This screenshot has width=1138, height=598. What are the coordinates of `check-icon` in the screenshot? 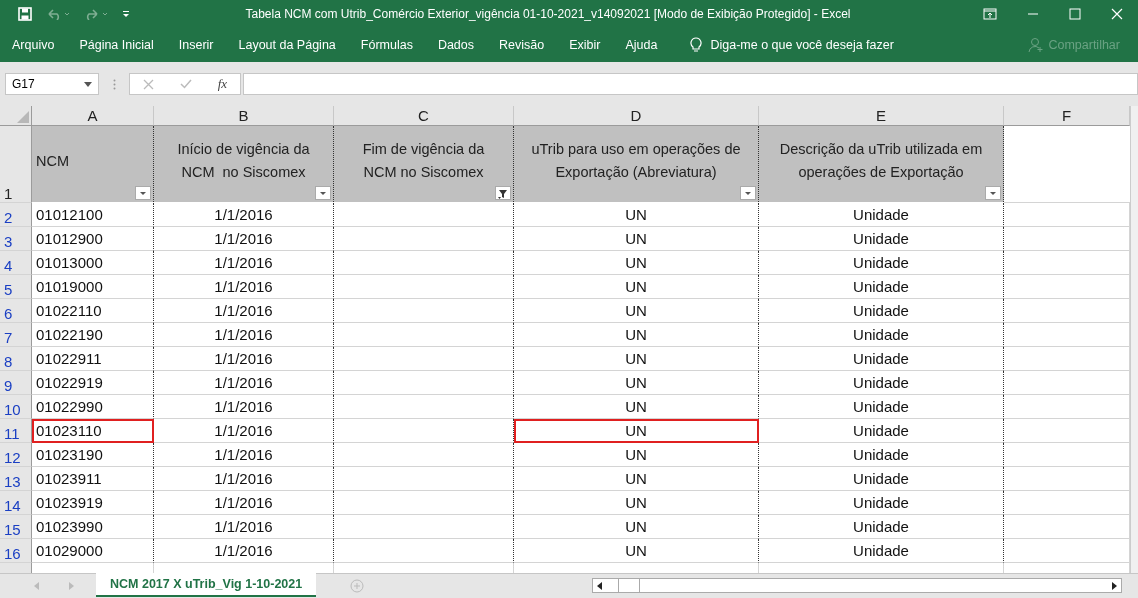 It's located at (185, 84).